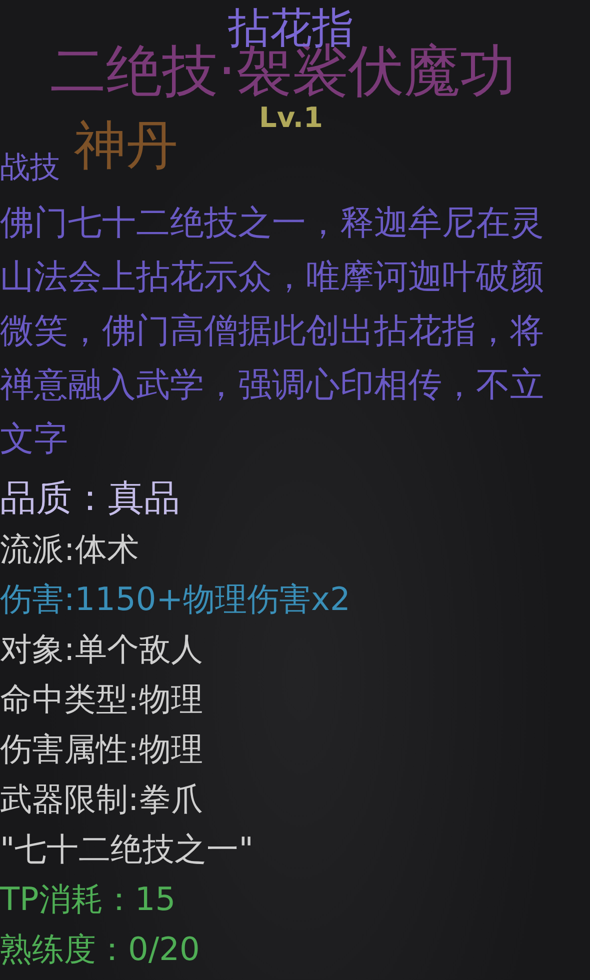  I want to click on cost-text: 熟练度：0/20, so click(100, 949).